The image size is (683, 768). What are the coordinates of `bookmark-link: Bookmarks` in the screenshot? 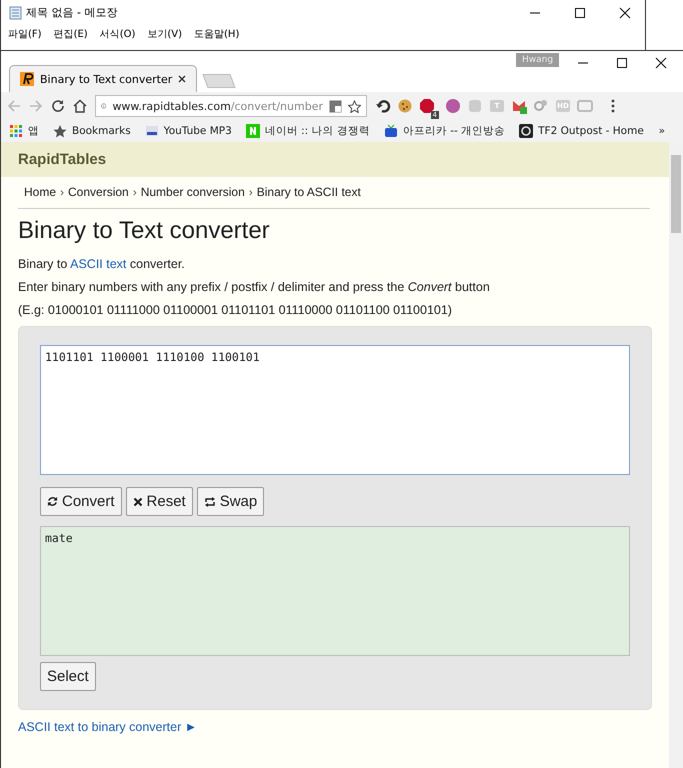 It's located at (101, 131).